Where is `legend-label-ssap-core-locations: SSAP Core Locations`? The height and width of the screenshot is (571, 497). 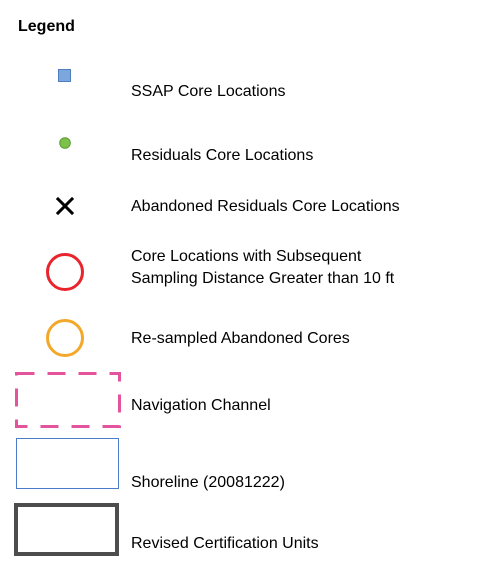
legend-label-ssap-core-locations: SSAP Core Locations is located at coordinates (208, 91).